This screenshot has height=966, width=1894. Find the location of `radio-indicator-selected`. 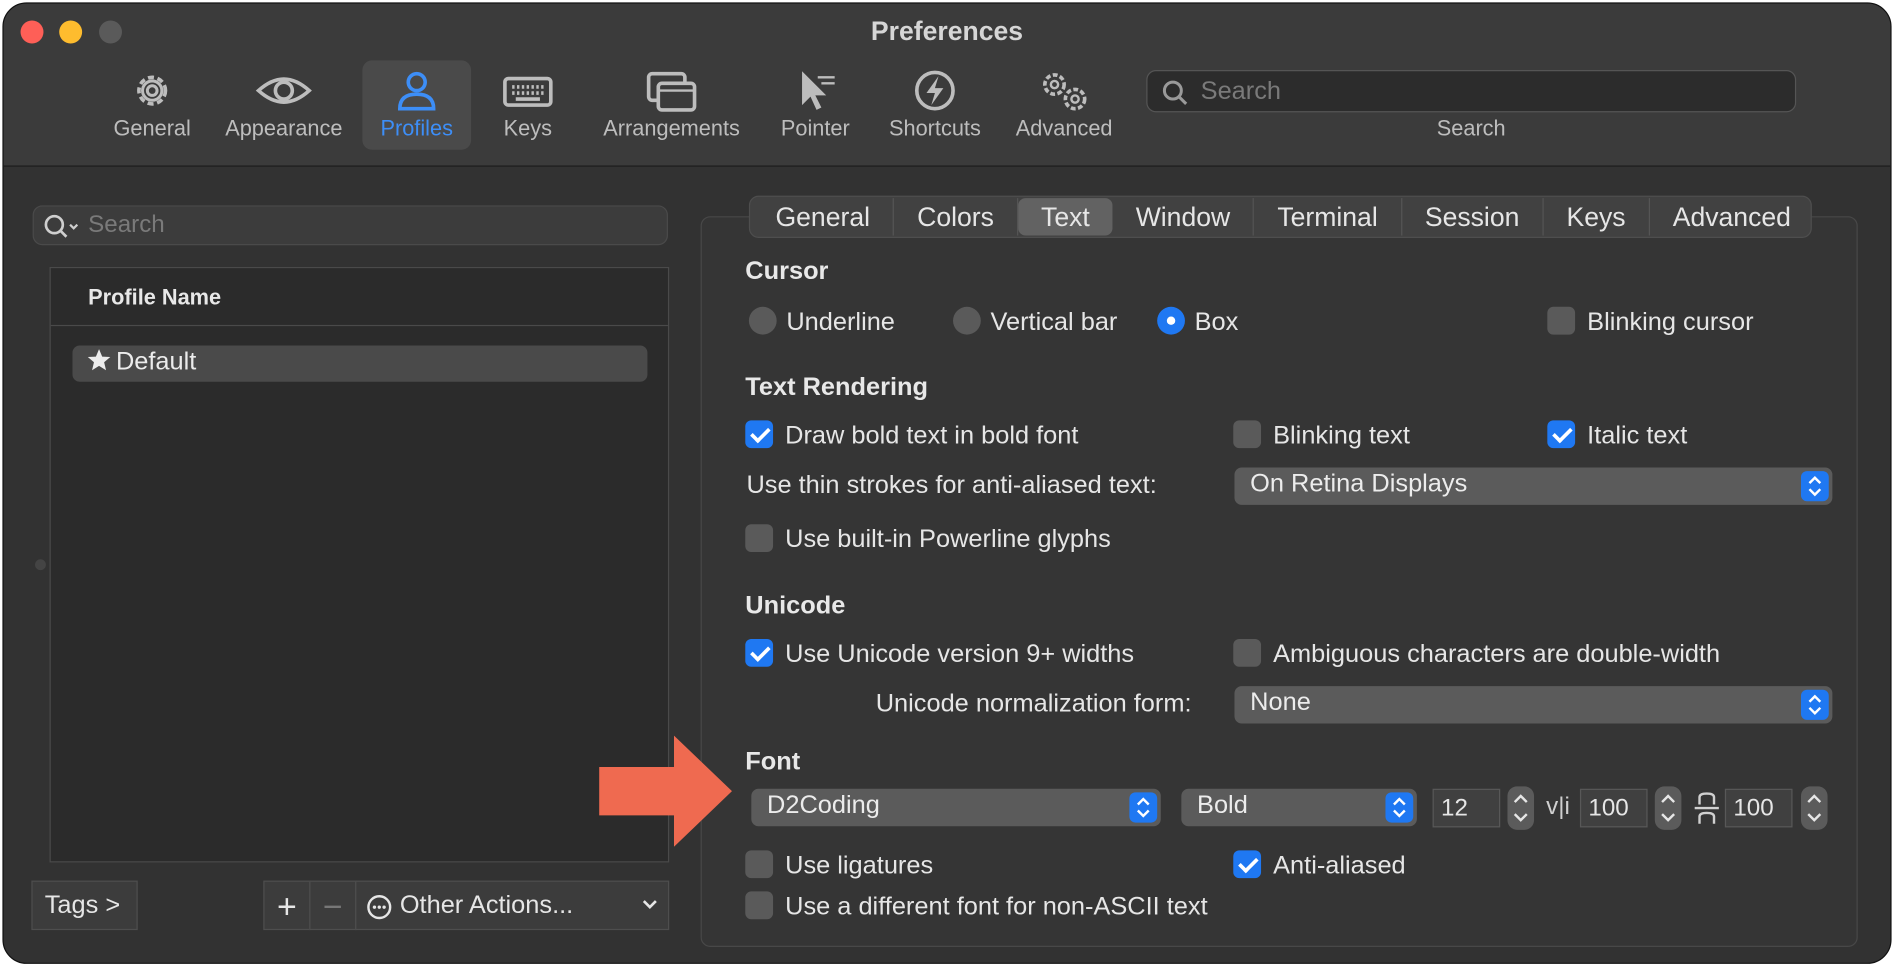

radio-indicator-selected is located at coordinates (1171, 320).